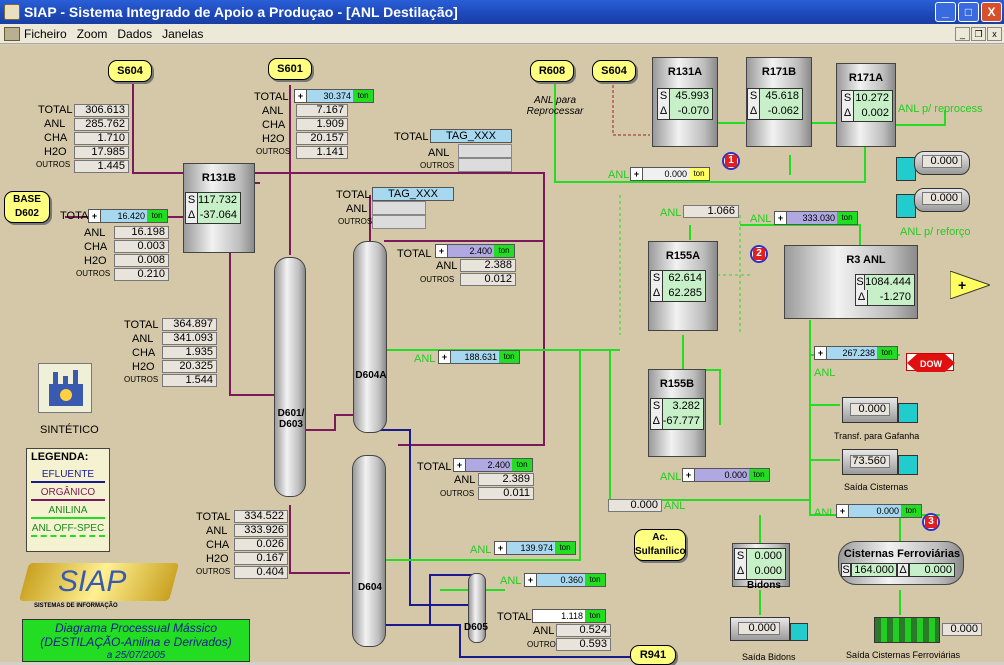 Image resolution: width=1004 pixels, height=665 pixels. I want to click on menu-ficheiro: Ficheiro, so click(45, 34).